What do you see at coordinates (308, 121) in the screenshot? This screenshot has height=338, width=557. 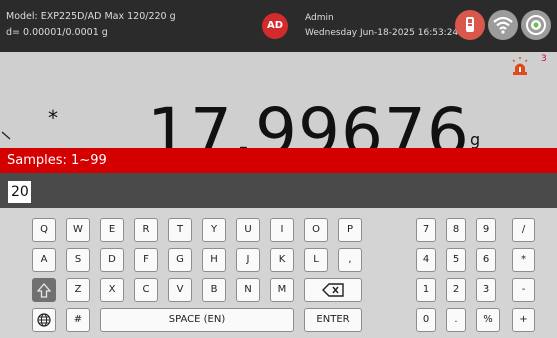 I see `weight-value: 17.99676` at bounding box center [308, 121].